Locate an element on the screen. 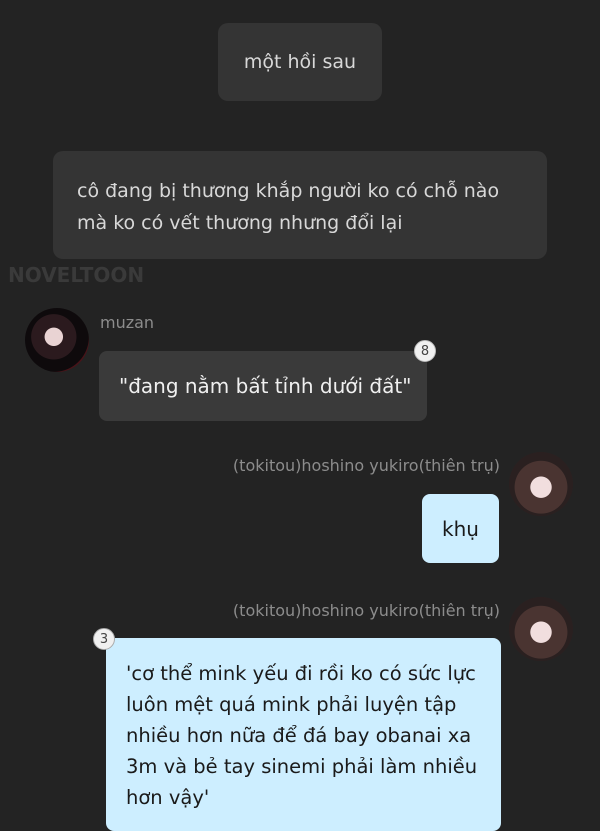 The image size is (600, 831). message-bubble: "đang nằm bất tỉnh dưới đất" is located at coordinates (263, 386).